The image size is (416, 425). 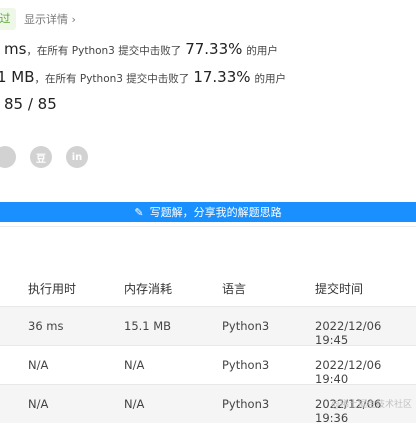 What do you see at coordinates (214, 49) in the screenshot?
I see `runtime-percent: 77.33%` at bounding box center [214, 49].